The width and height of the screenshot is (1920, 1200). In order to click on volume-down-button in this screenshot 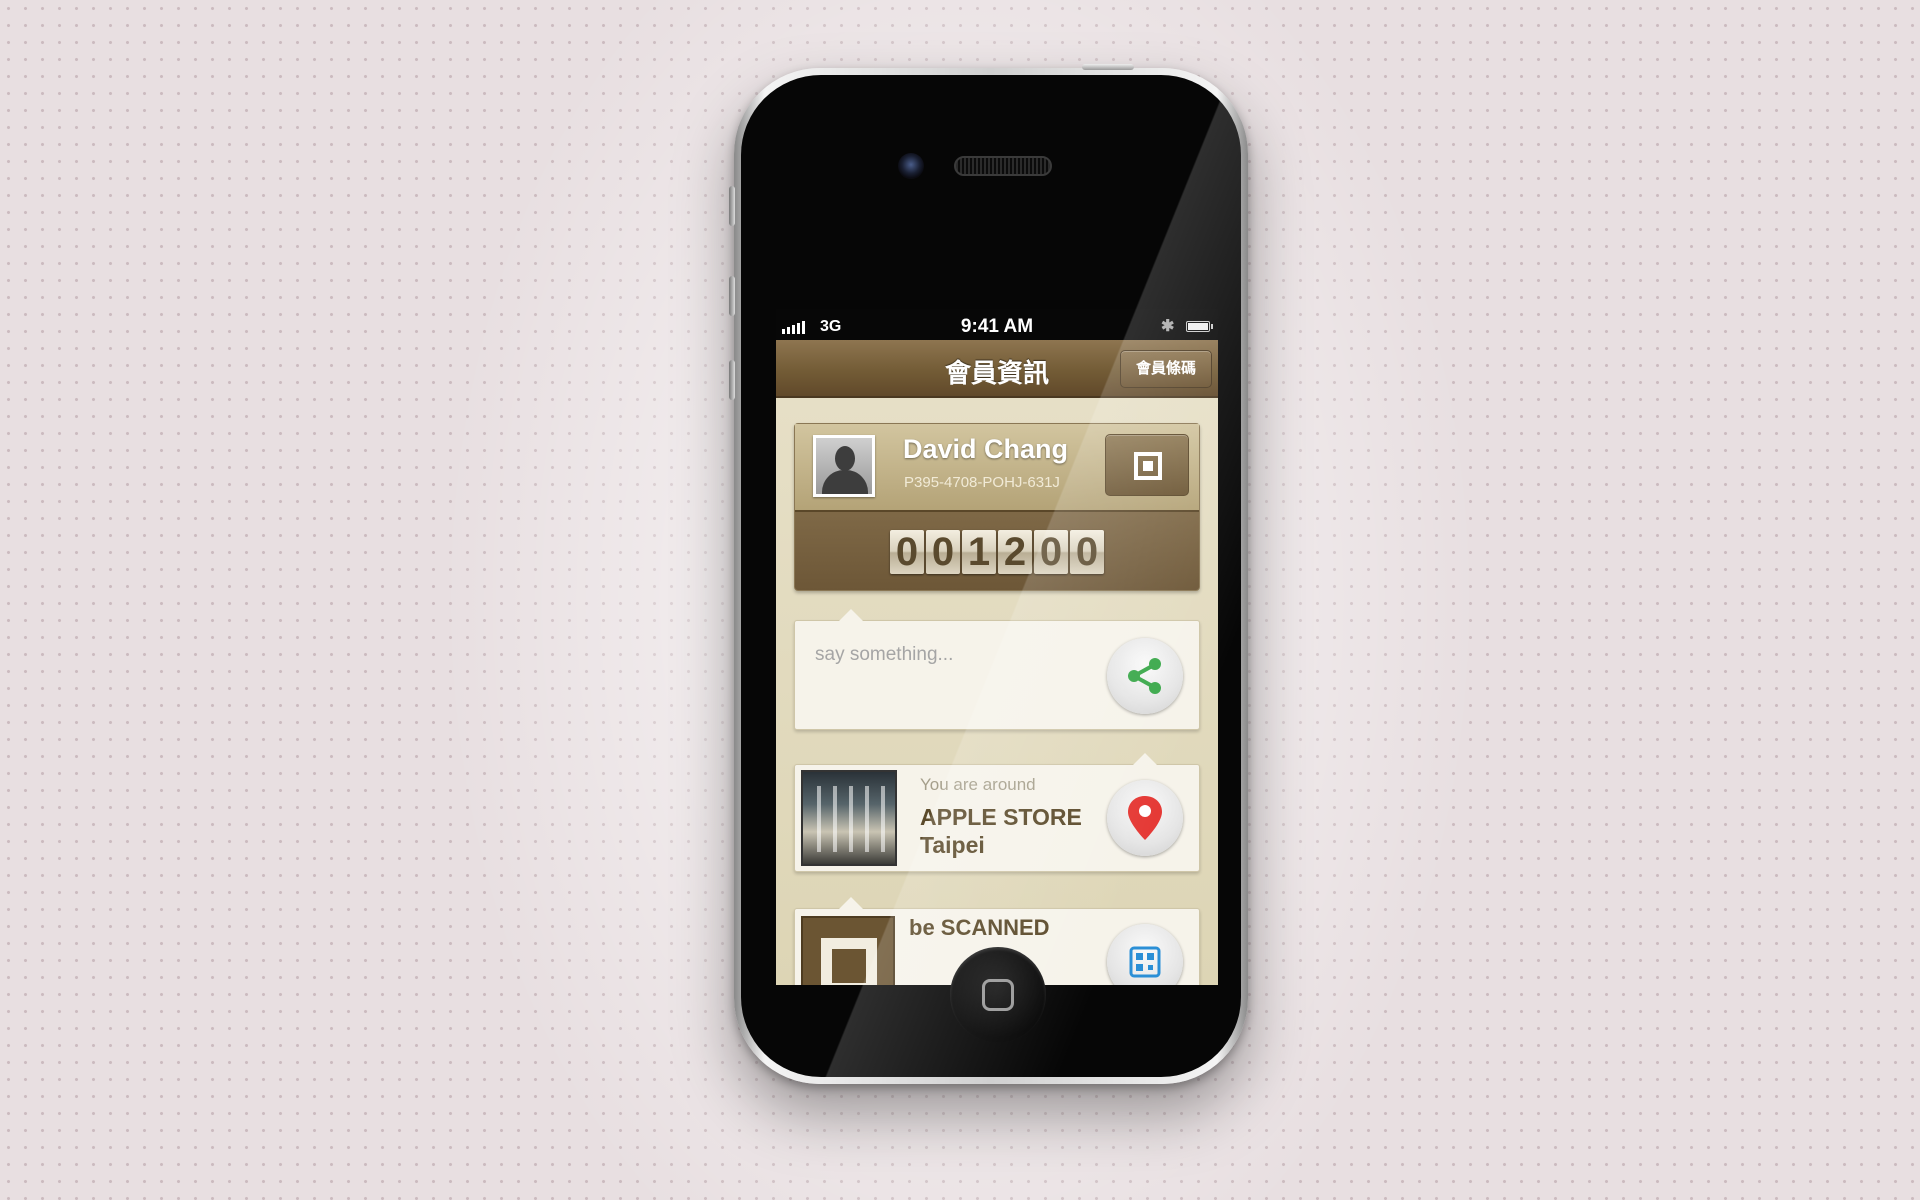, I will do `click(732, 380)`.